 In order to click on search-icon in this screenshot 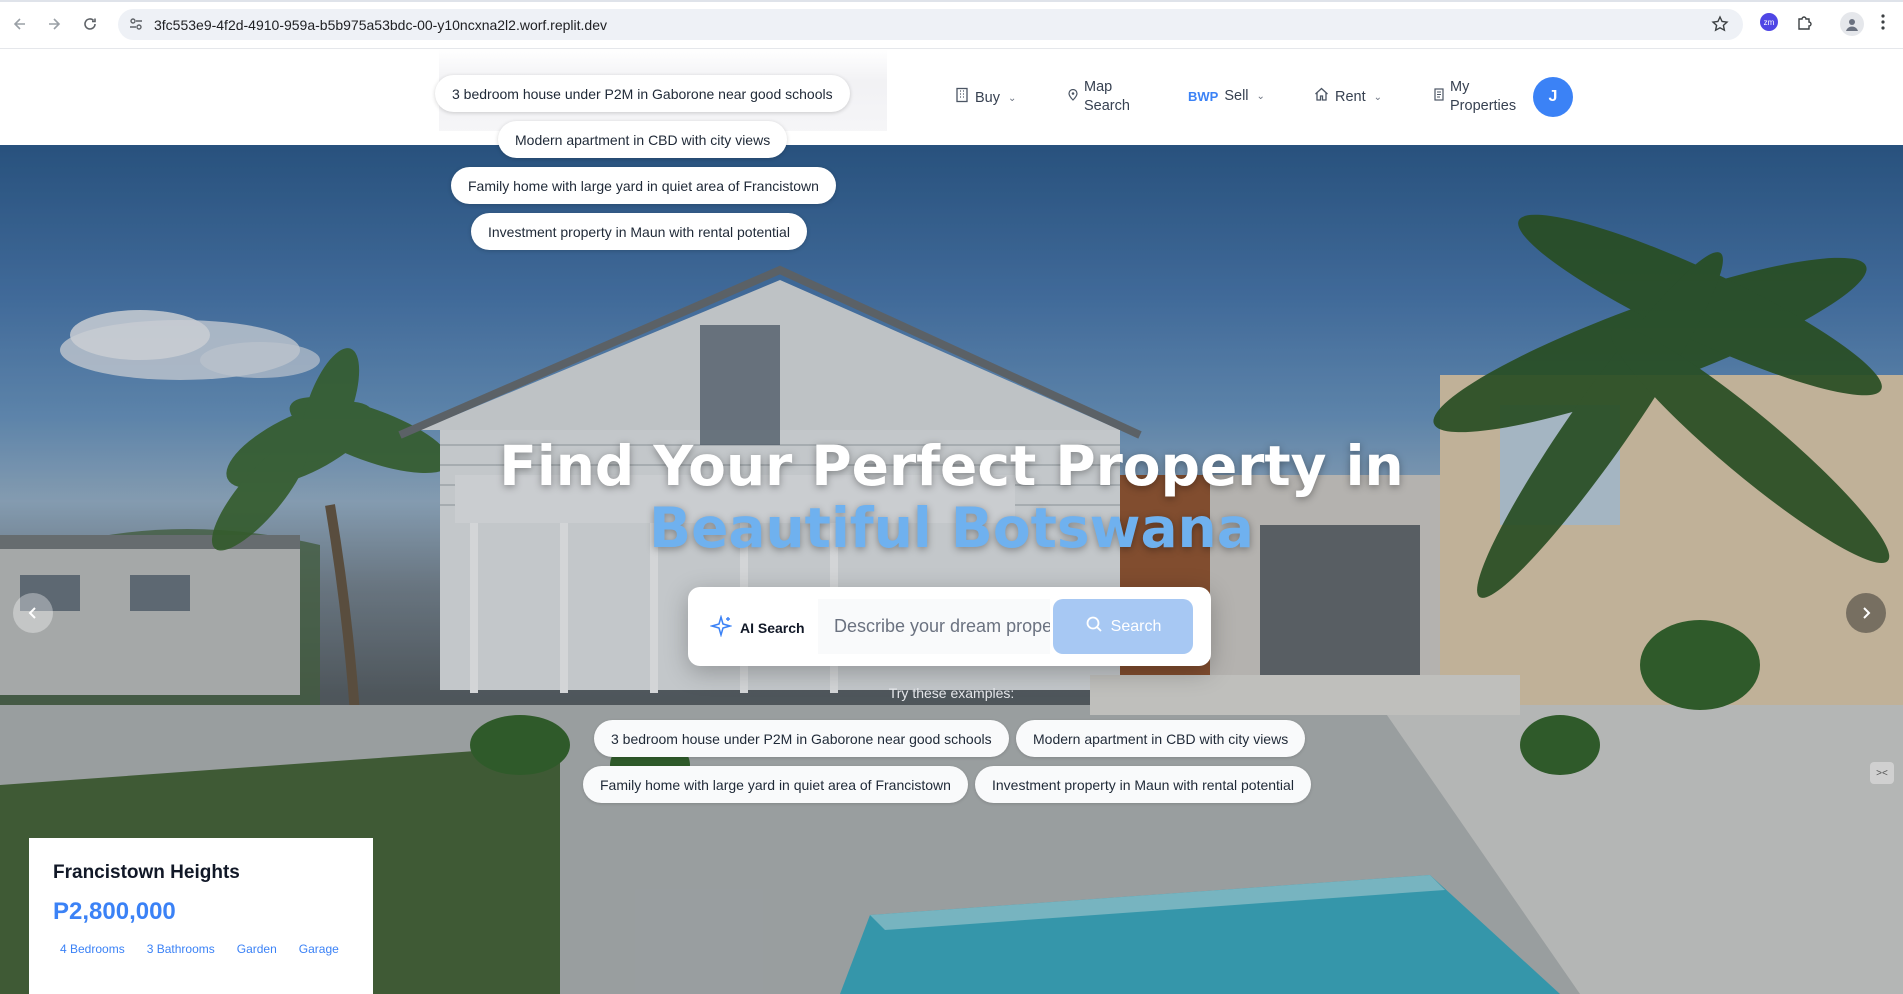, I will do `click(1094, 626)`.